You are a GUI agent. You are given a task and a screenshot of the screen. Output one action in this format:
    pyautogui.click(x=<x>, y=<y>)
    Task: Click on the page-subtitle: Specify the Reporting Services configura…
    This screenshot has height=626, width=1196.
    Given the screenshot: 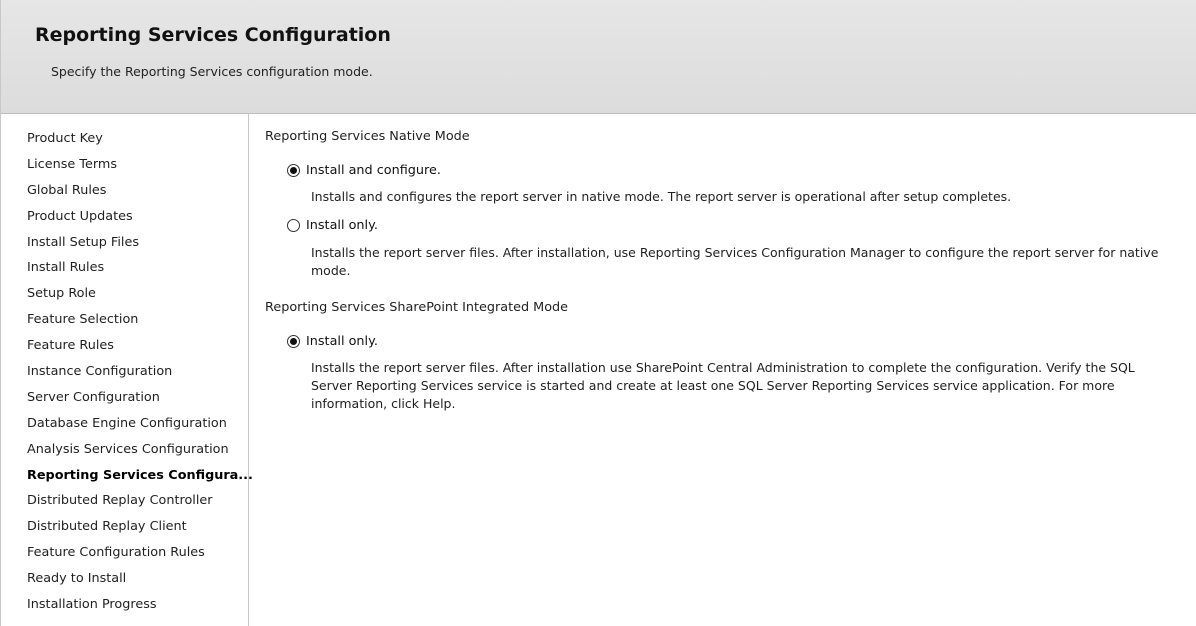 What is the action you would take?
    pyautogui.click(x=212, y=71)
    